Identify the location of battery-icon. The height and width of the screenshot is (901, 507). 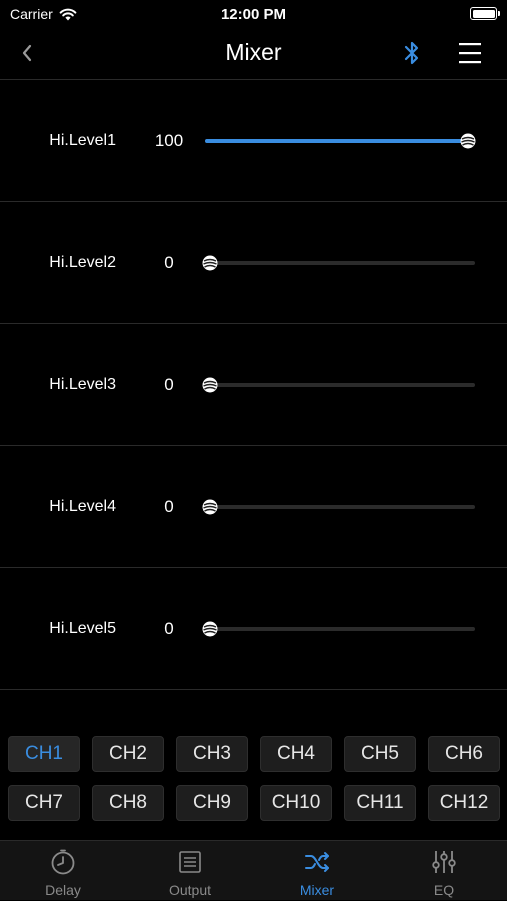
(485, 13).